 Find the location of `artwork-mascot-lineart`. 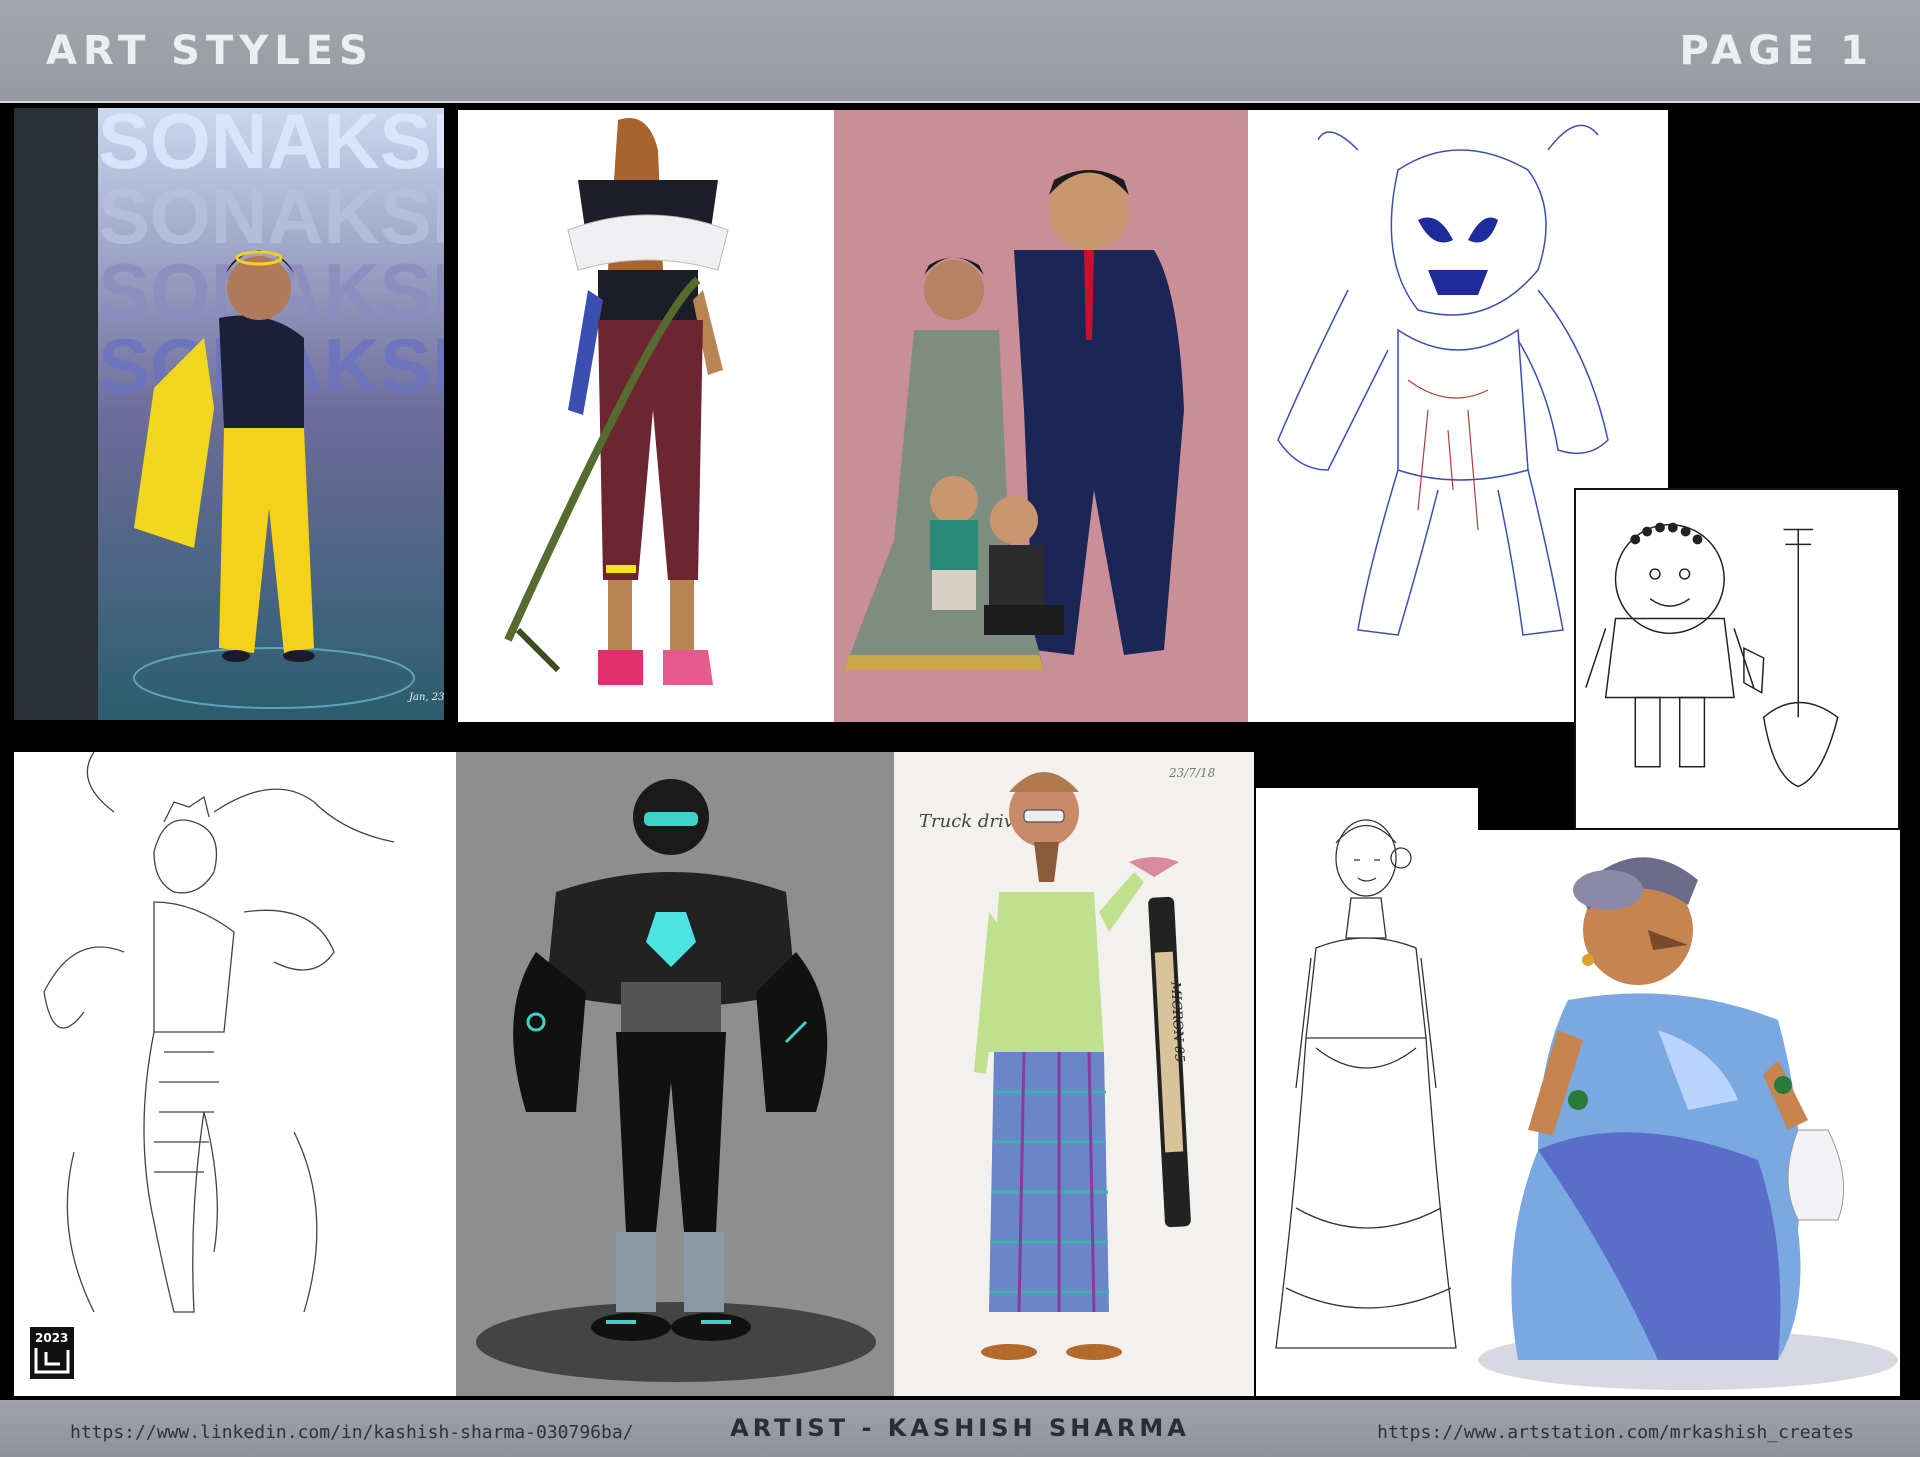

artwork-mascot-lineart is located at coordinates (1737, 659).